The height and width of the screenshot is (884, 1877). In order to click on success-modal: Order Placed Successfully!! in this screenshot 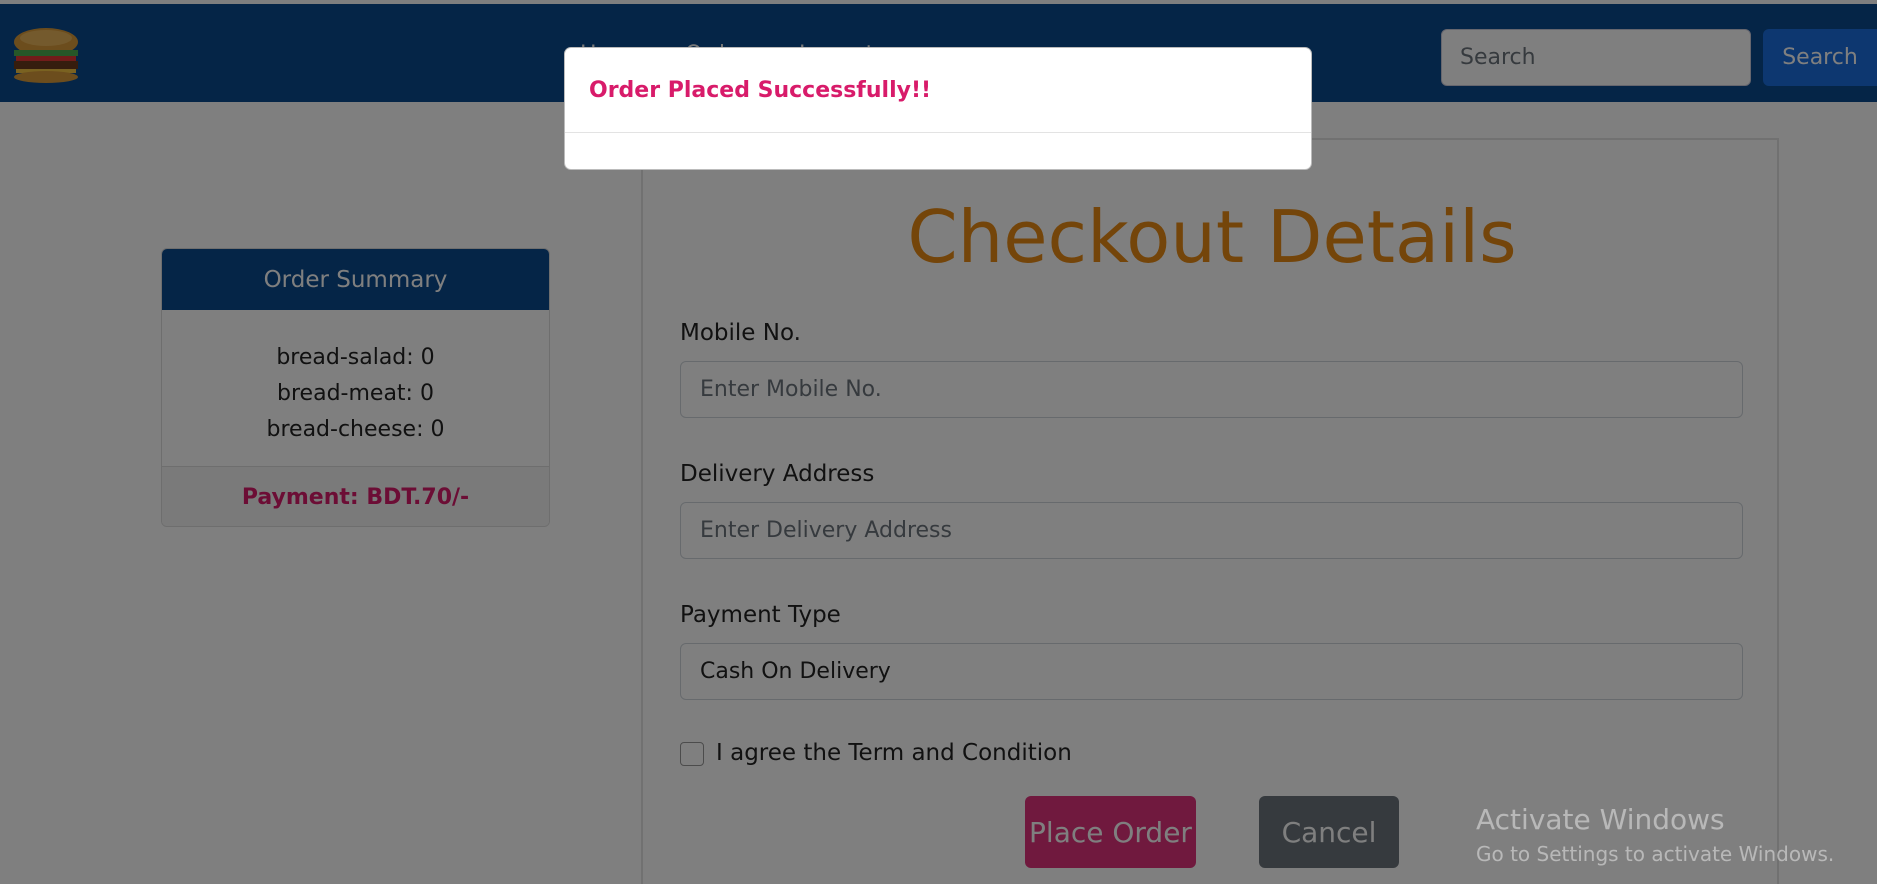, I will do `click(938, 108)`.